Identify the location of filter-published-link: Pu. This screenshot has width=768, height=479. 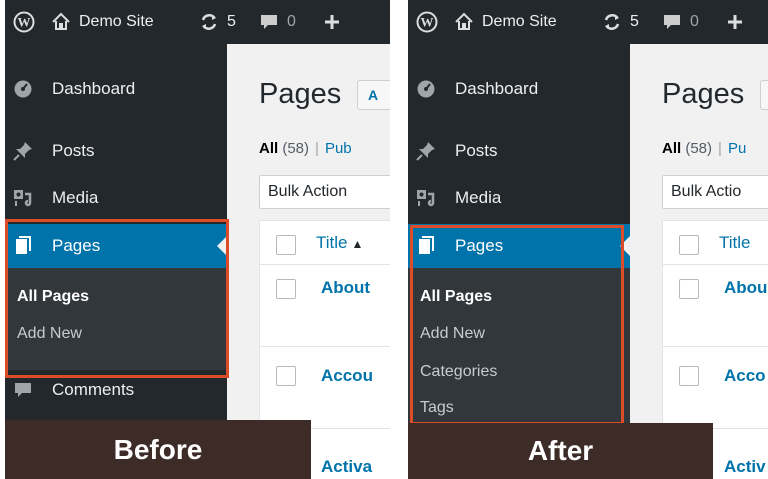
(737, 148).